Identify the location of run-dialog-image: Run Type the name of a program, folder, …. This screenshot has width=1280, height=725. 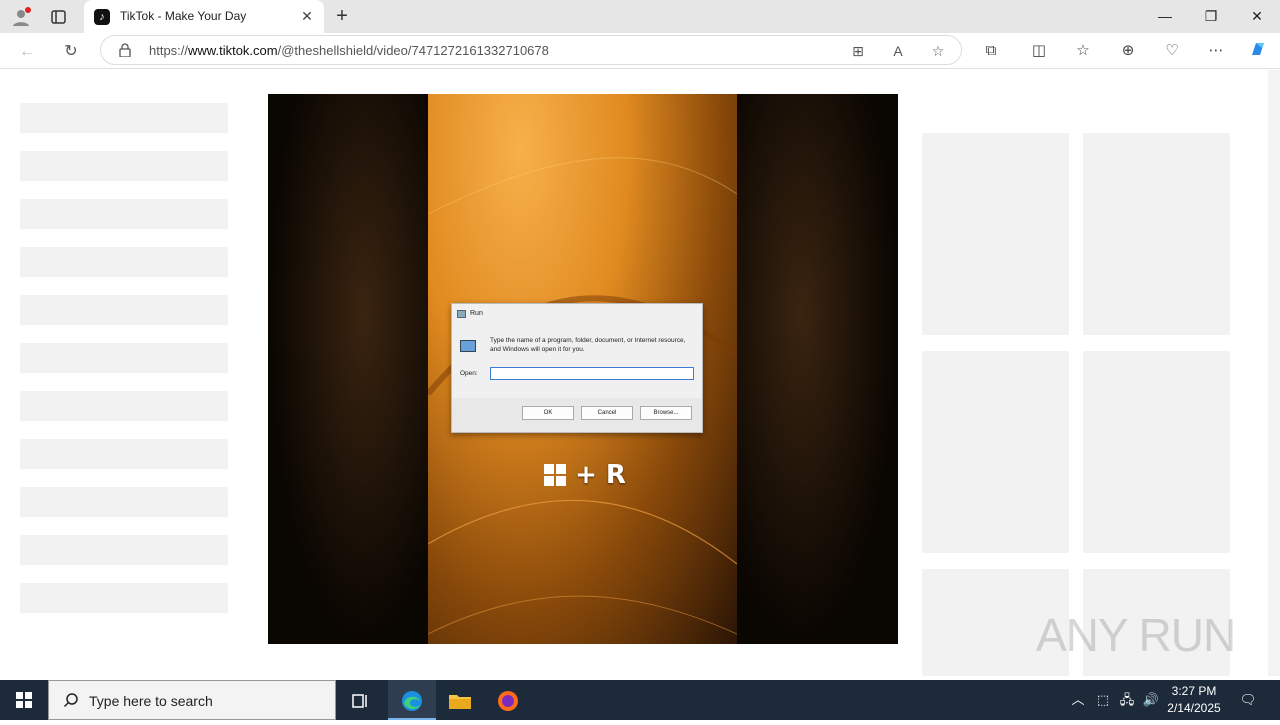
(577, 368).